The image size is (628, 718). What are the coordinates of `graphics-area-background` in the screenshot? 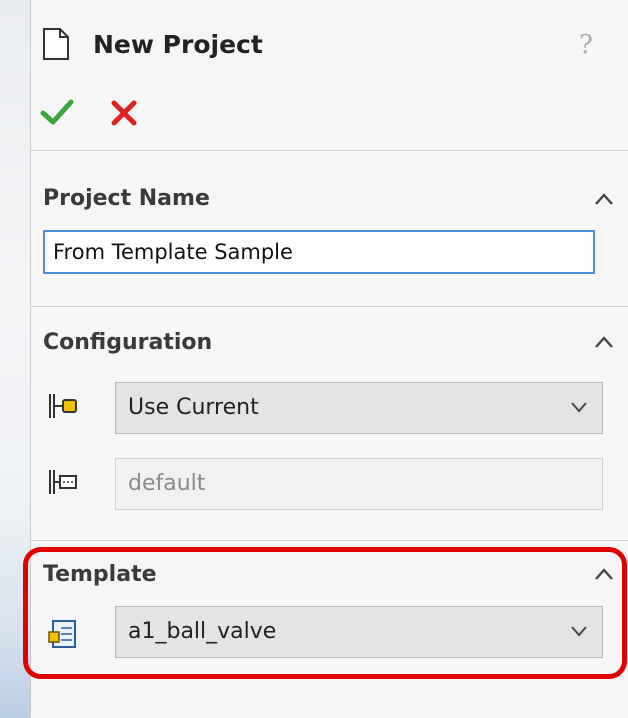 It's located at (15, 359).